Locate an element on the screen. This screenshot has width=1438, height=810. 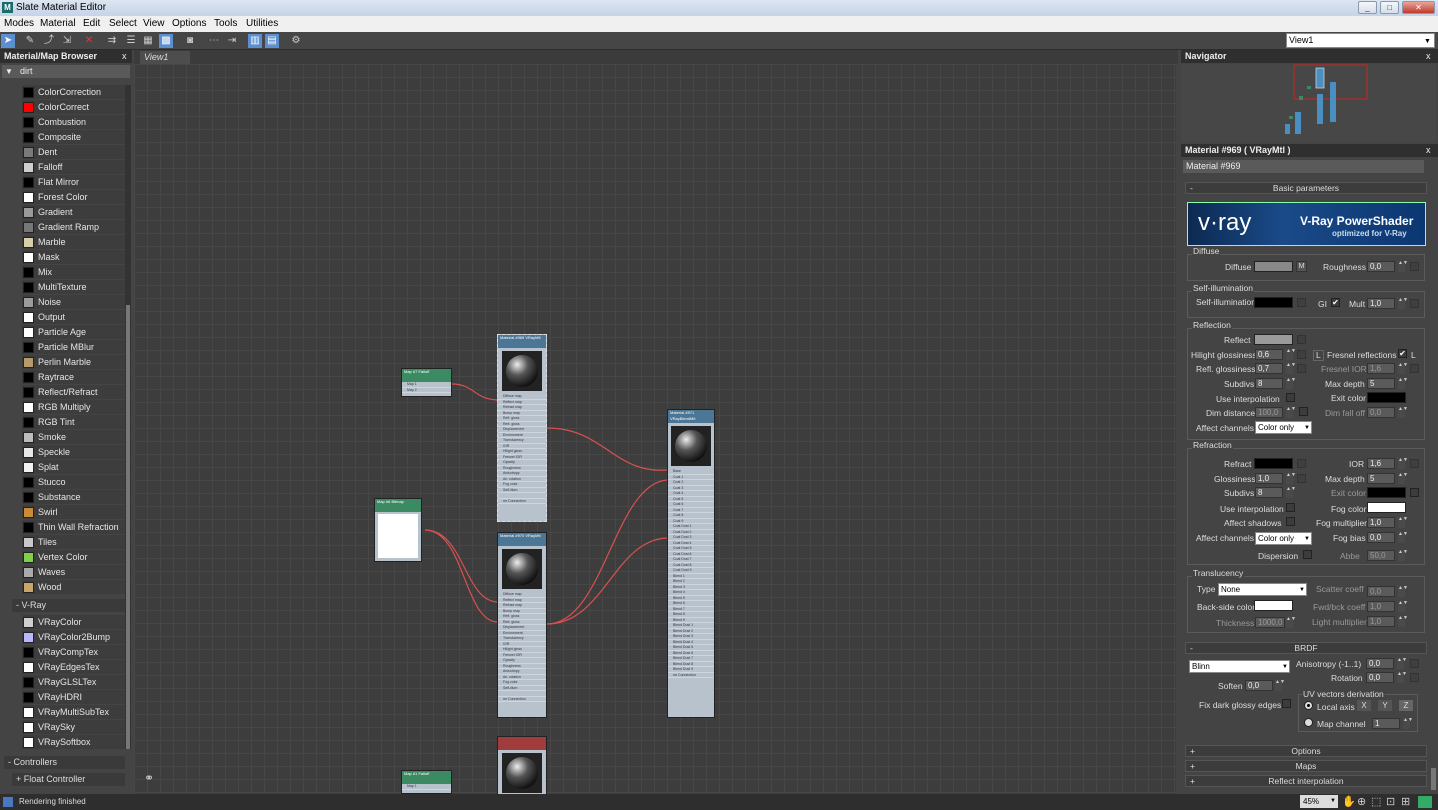
map-item: Reflect/Refract is located at coordinates (73, 392).